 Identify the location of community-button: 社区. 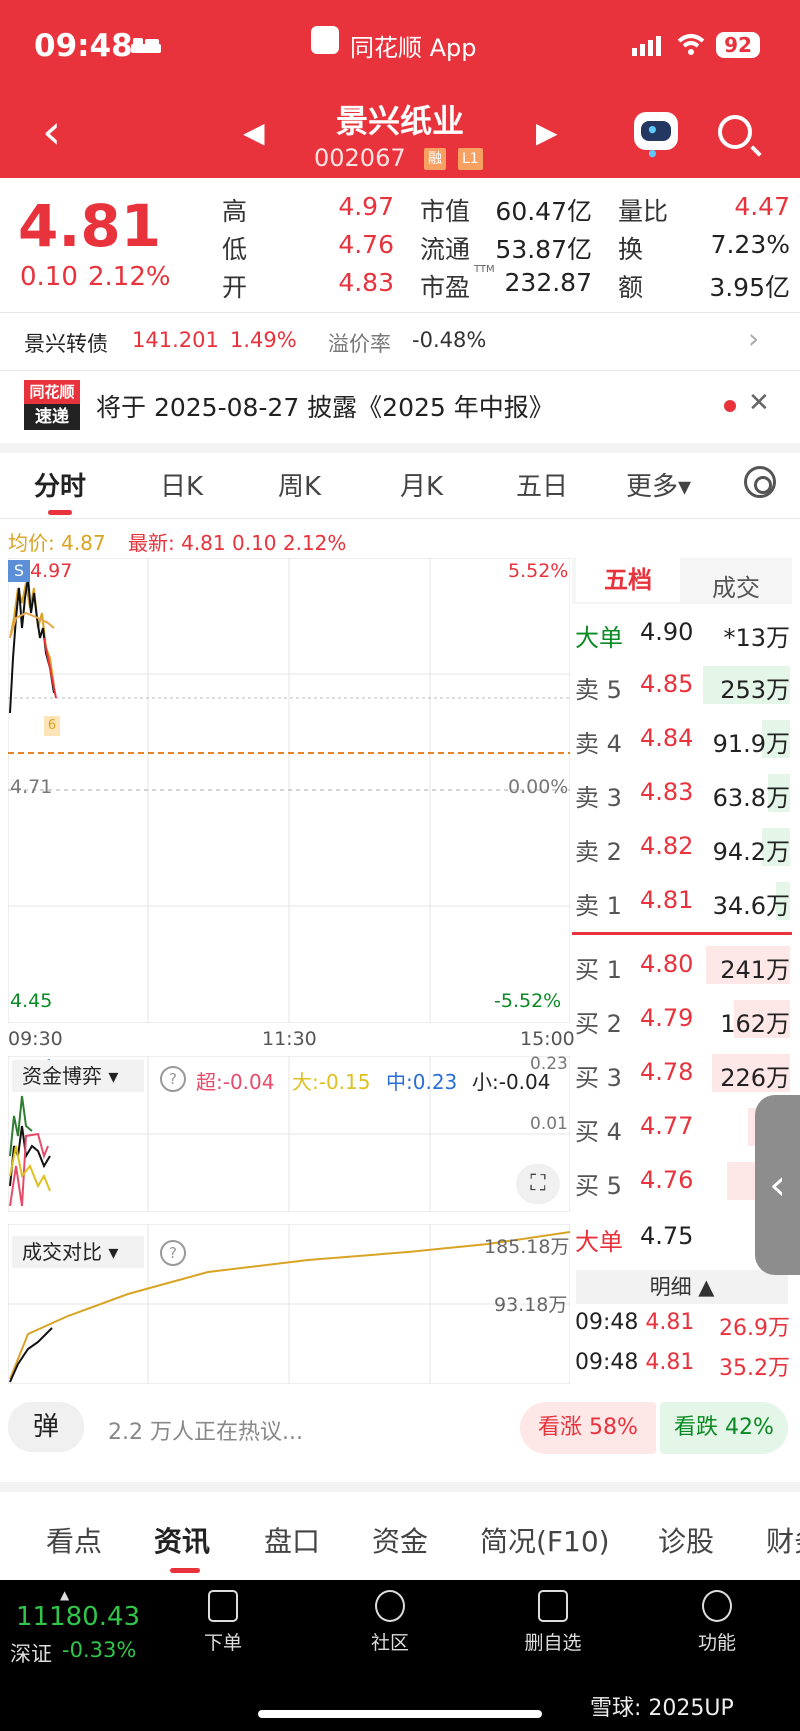
(390, 1622).